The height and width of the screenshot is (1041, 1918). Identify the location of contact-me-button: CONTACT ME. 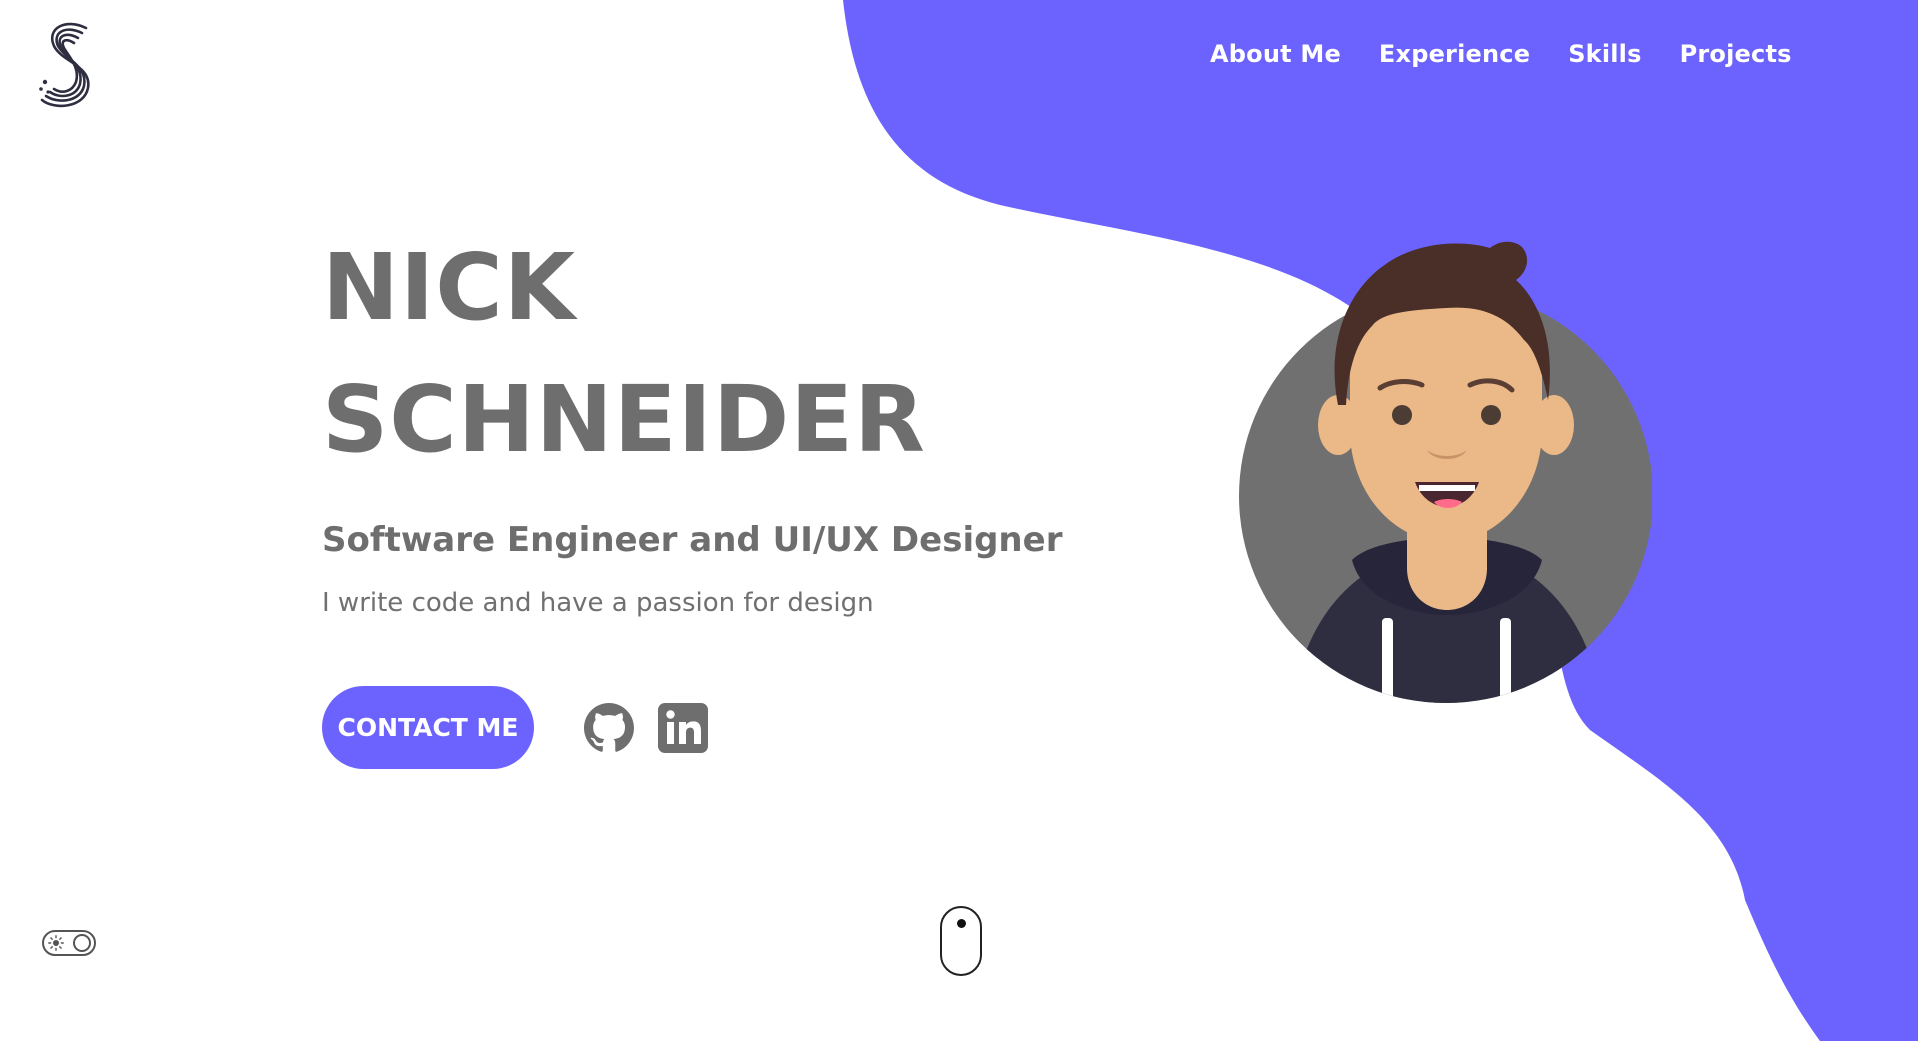
(428, 727).